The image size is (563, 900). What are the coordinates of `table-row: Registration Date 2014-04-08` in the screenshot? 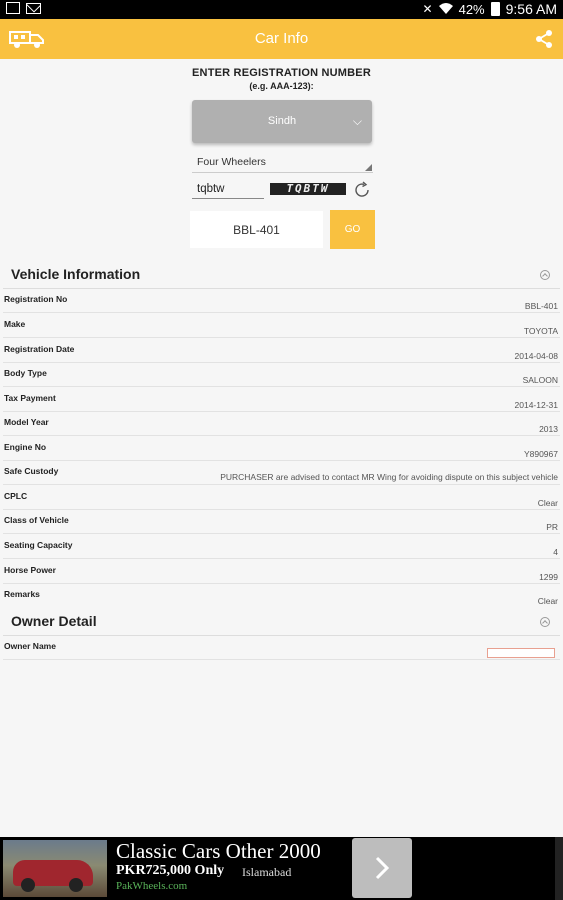 It's located at (281, 351).